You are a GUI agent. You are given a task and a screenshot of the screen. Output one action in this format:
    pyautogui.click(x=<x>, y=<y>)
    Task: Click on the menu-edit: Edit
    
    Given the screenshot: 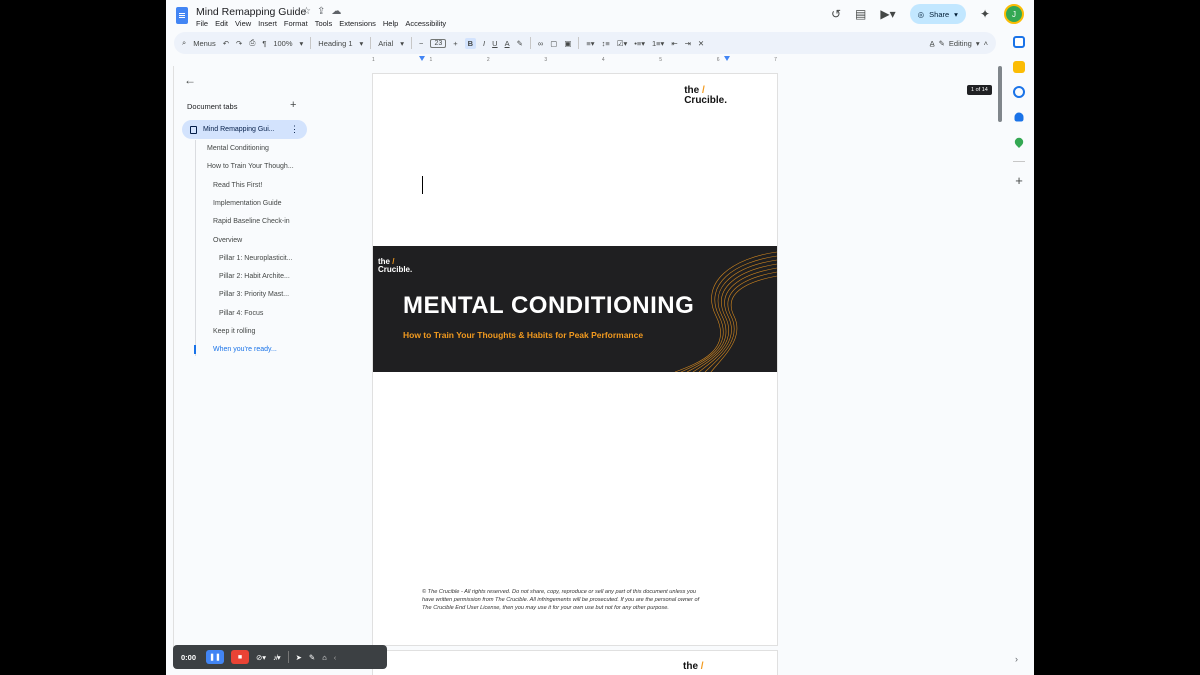 What is the action you would take?
    pyautogui.click(x=221, y=23)
    